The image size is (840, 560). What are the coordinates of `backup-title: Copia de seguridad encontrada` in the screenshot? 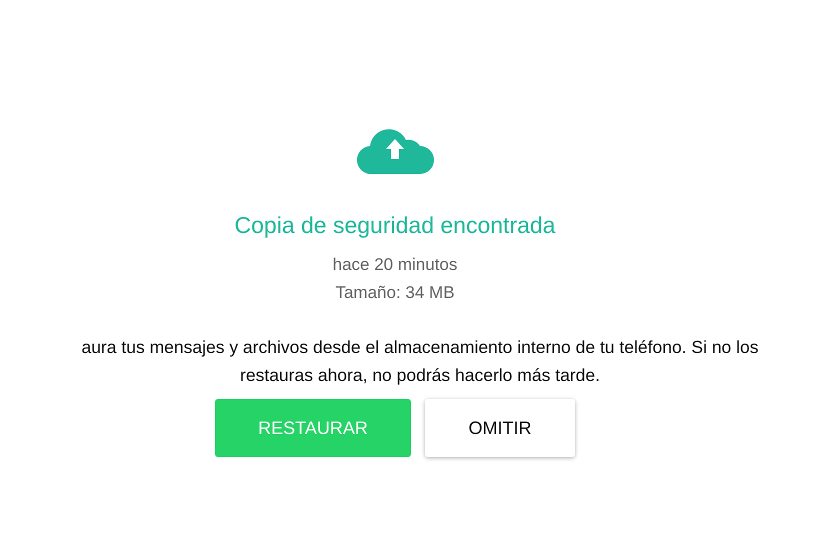 It's located at (395, 225).